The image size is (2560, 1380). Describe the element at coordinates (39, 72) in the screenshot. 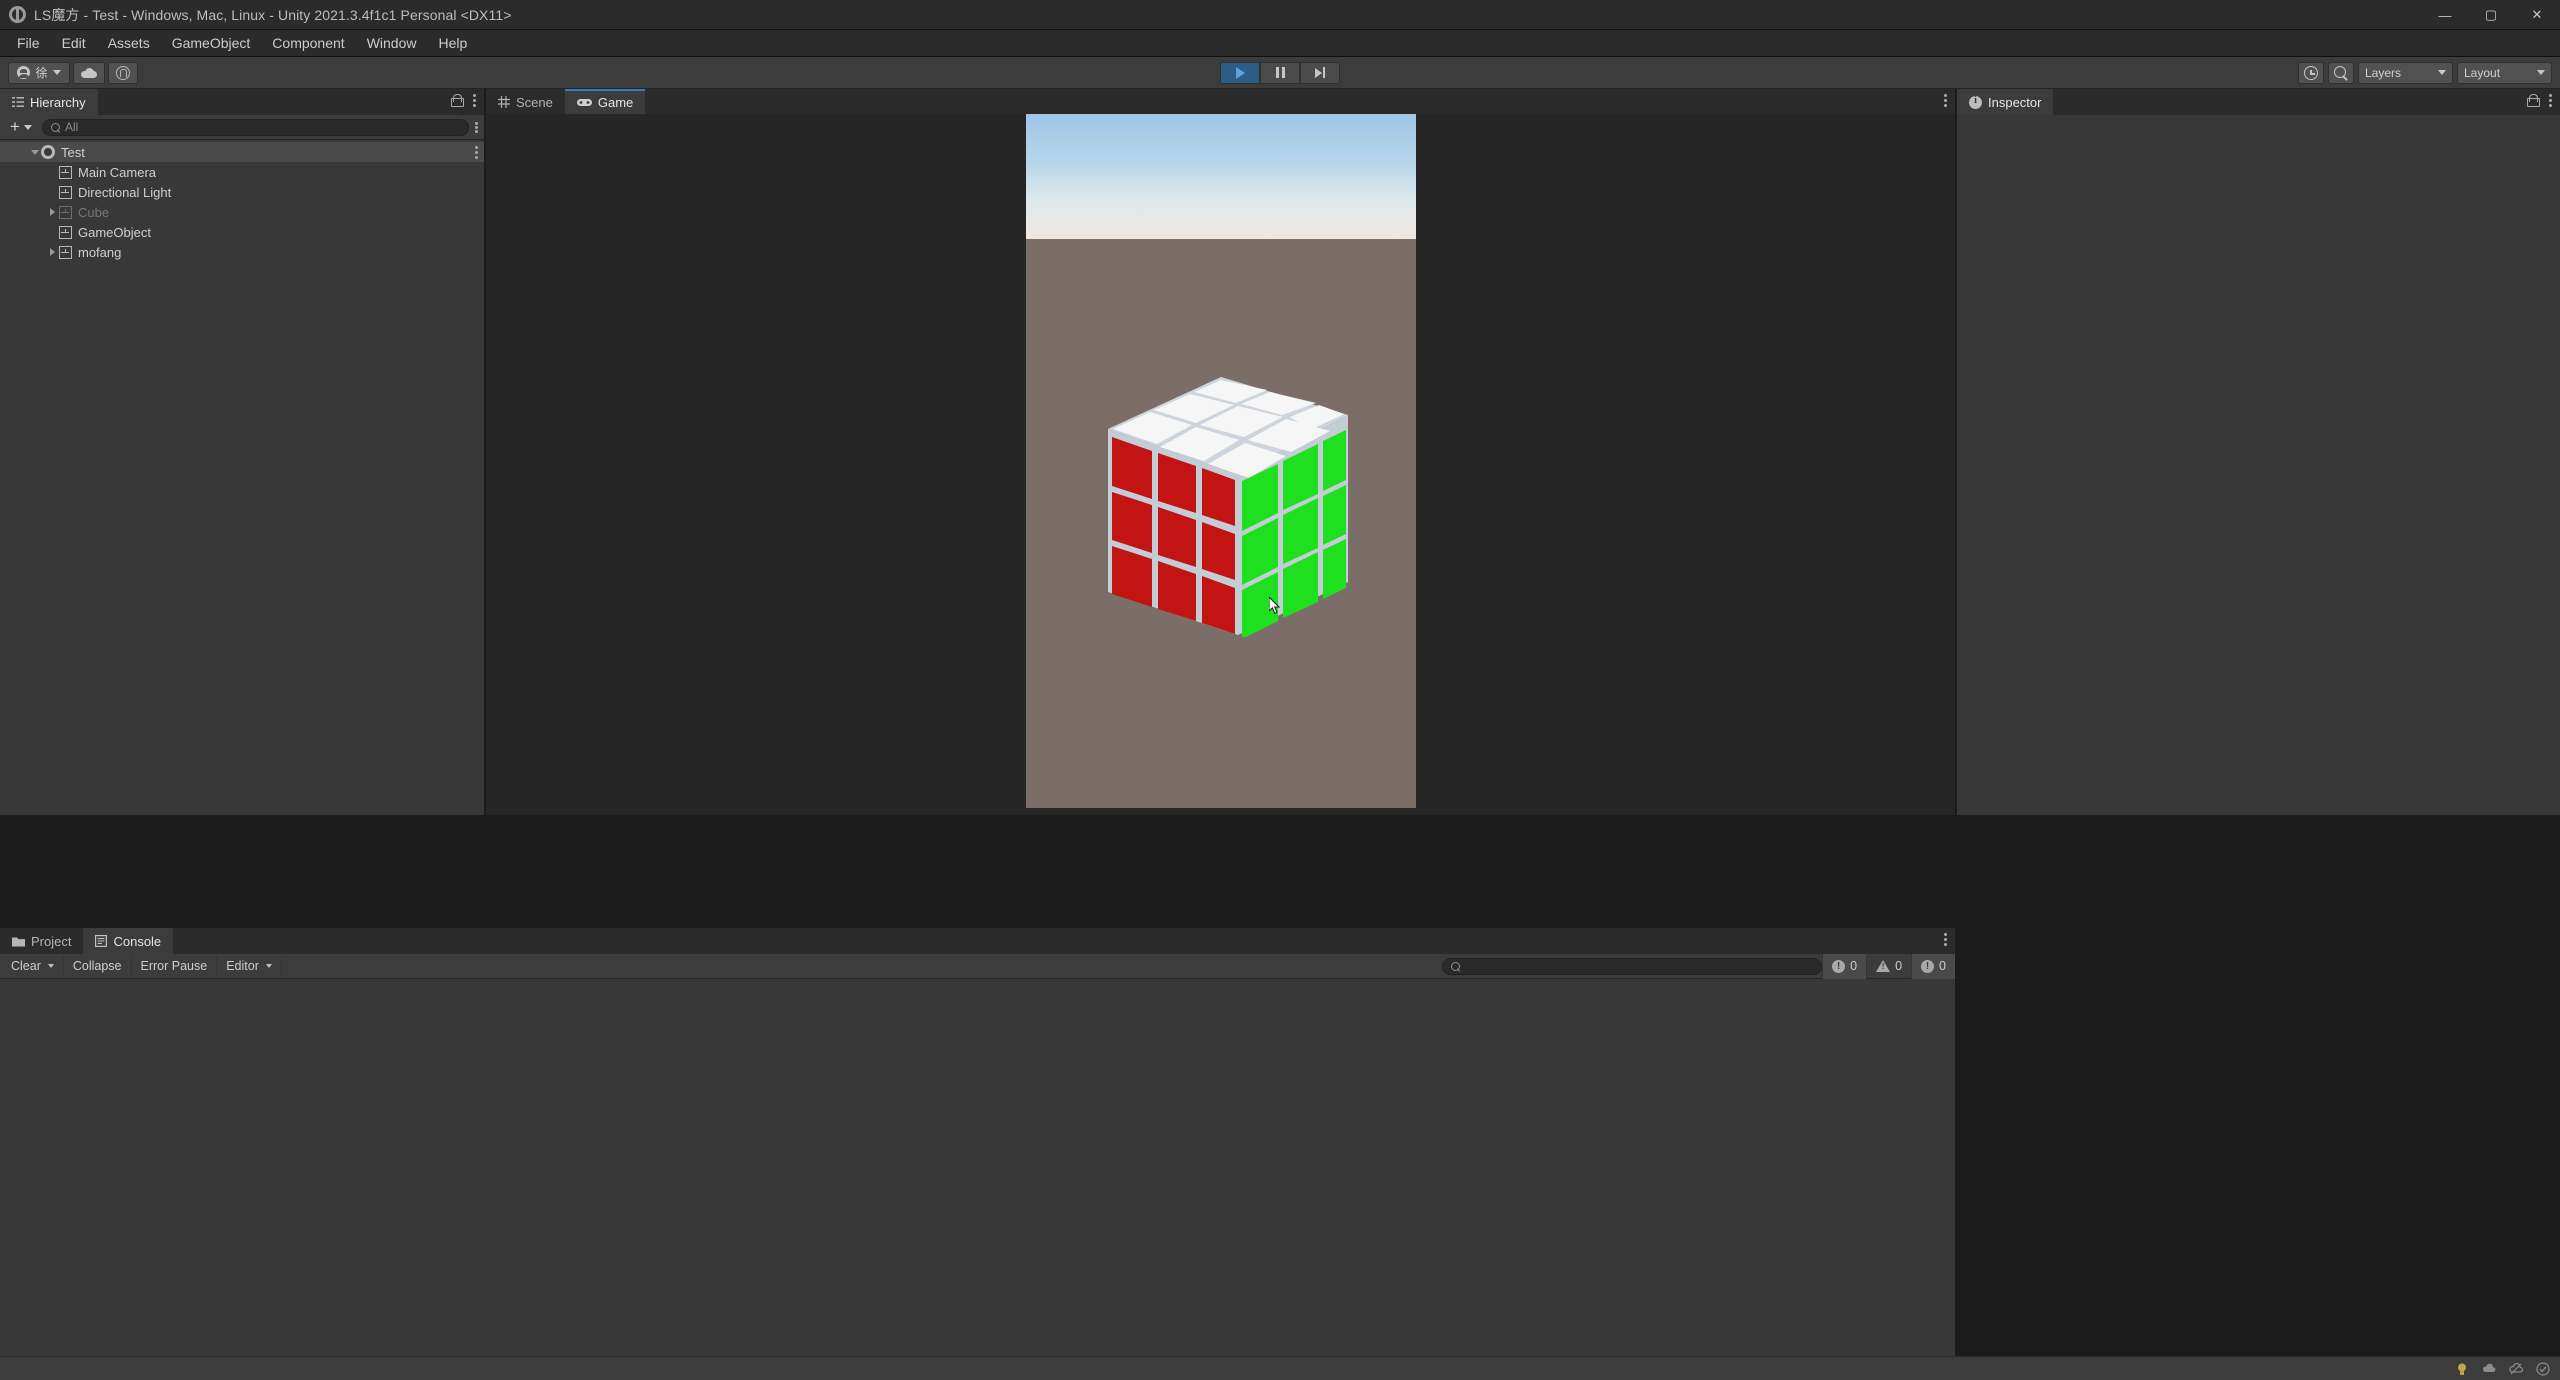

I see `account-button: 徐` at that location.